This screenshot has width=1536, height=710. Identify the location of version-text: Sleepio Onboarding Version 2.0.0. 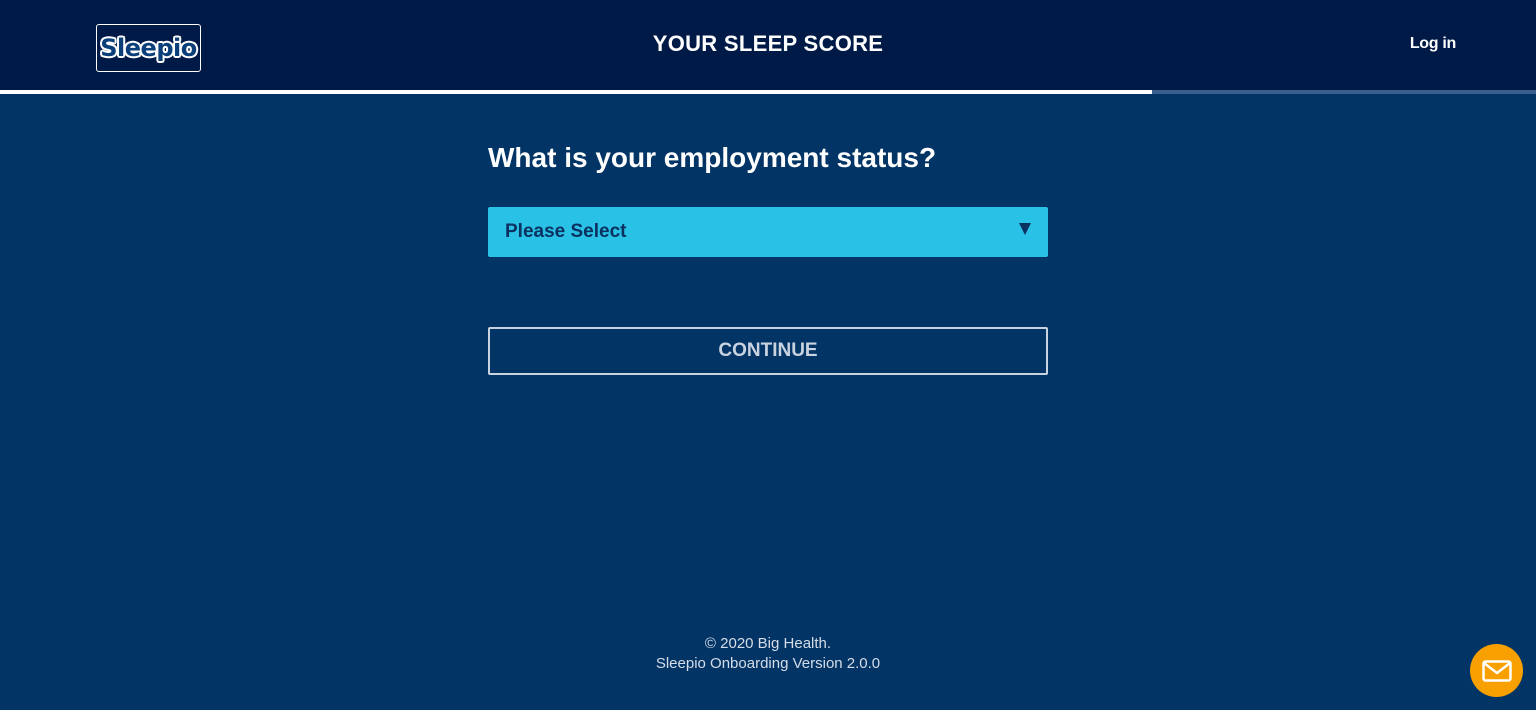
(768, 663).